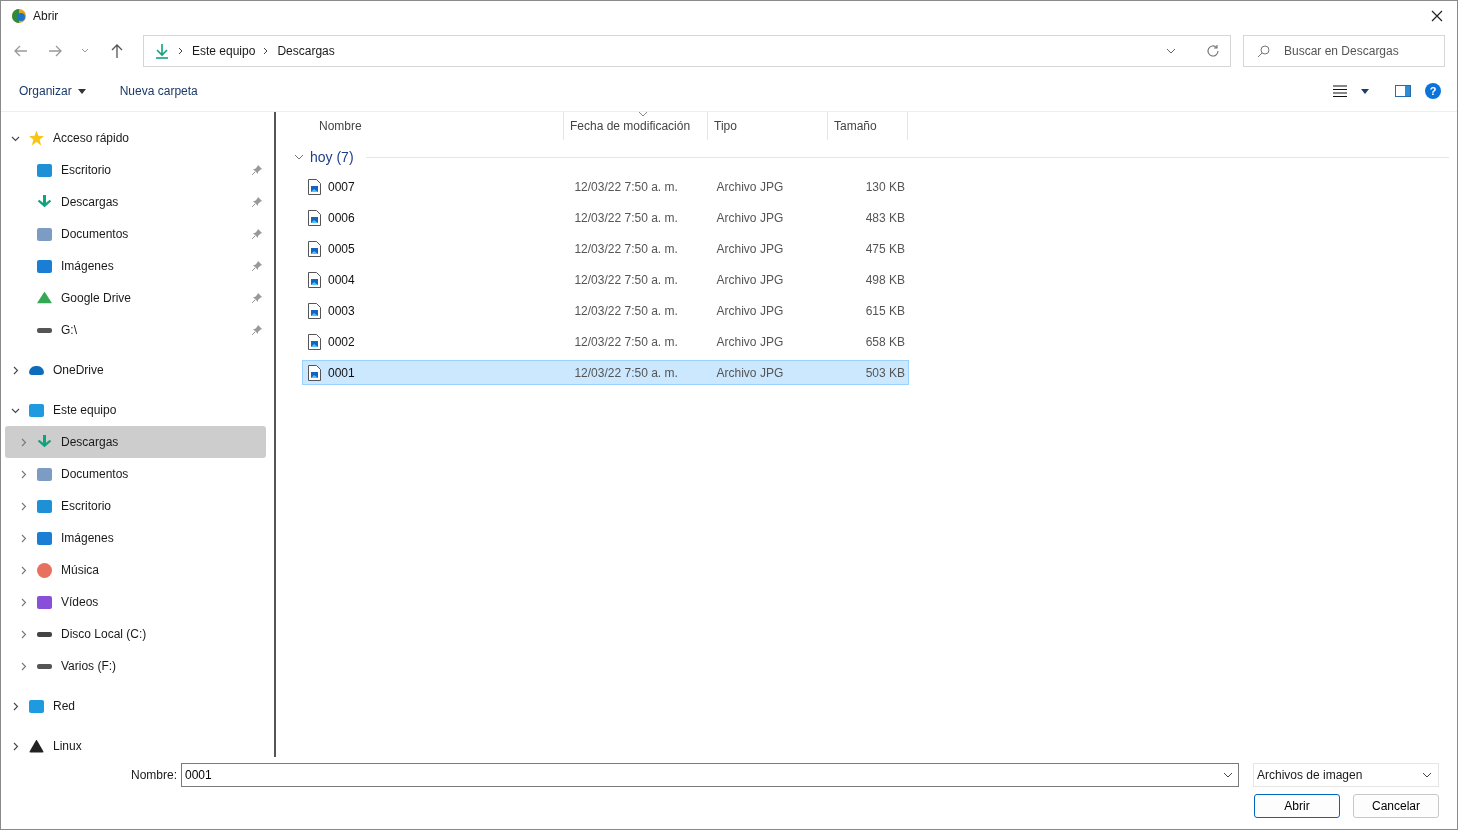  I want to click on column-header: Fecha de modificación, so click(636, 126).